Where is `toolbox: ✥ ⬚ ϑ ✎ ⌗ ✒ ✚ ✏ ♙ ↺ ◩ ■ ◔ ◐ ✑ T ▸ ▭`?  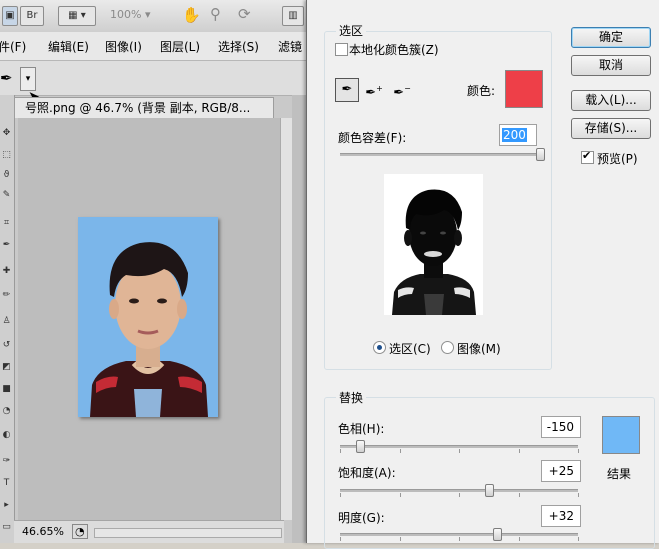
toolbox: ✥ ⬚ ϑ ✎ ⌗ ✒ ✚ ✏ ♙ ↺ ◩ ■ ◔ ◐ ✑ T ▸ ▭ is located at coordinates (7, 319).